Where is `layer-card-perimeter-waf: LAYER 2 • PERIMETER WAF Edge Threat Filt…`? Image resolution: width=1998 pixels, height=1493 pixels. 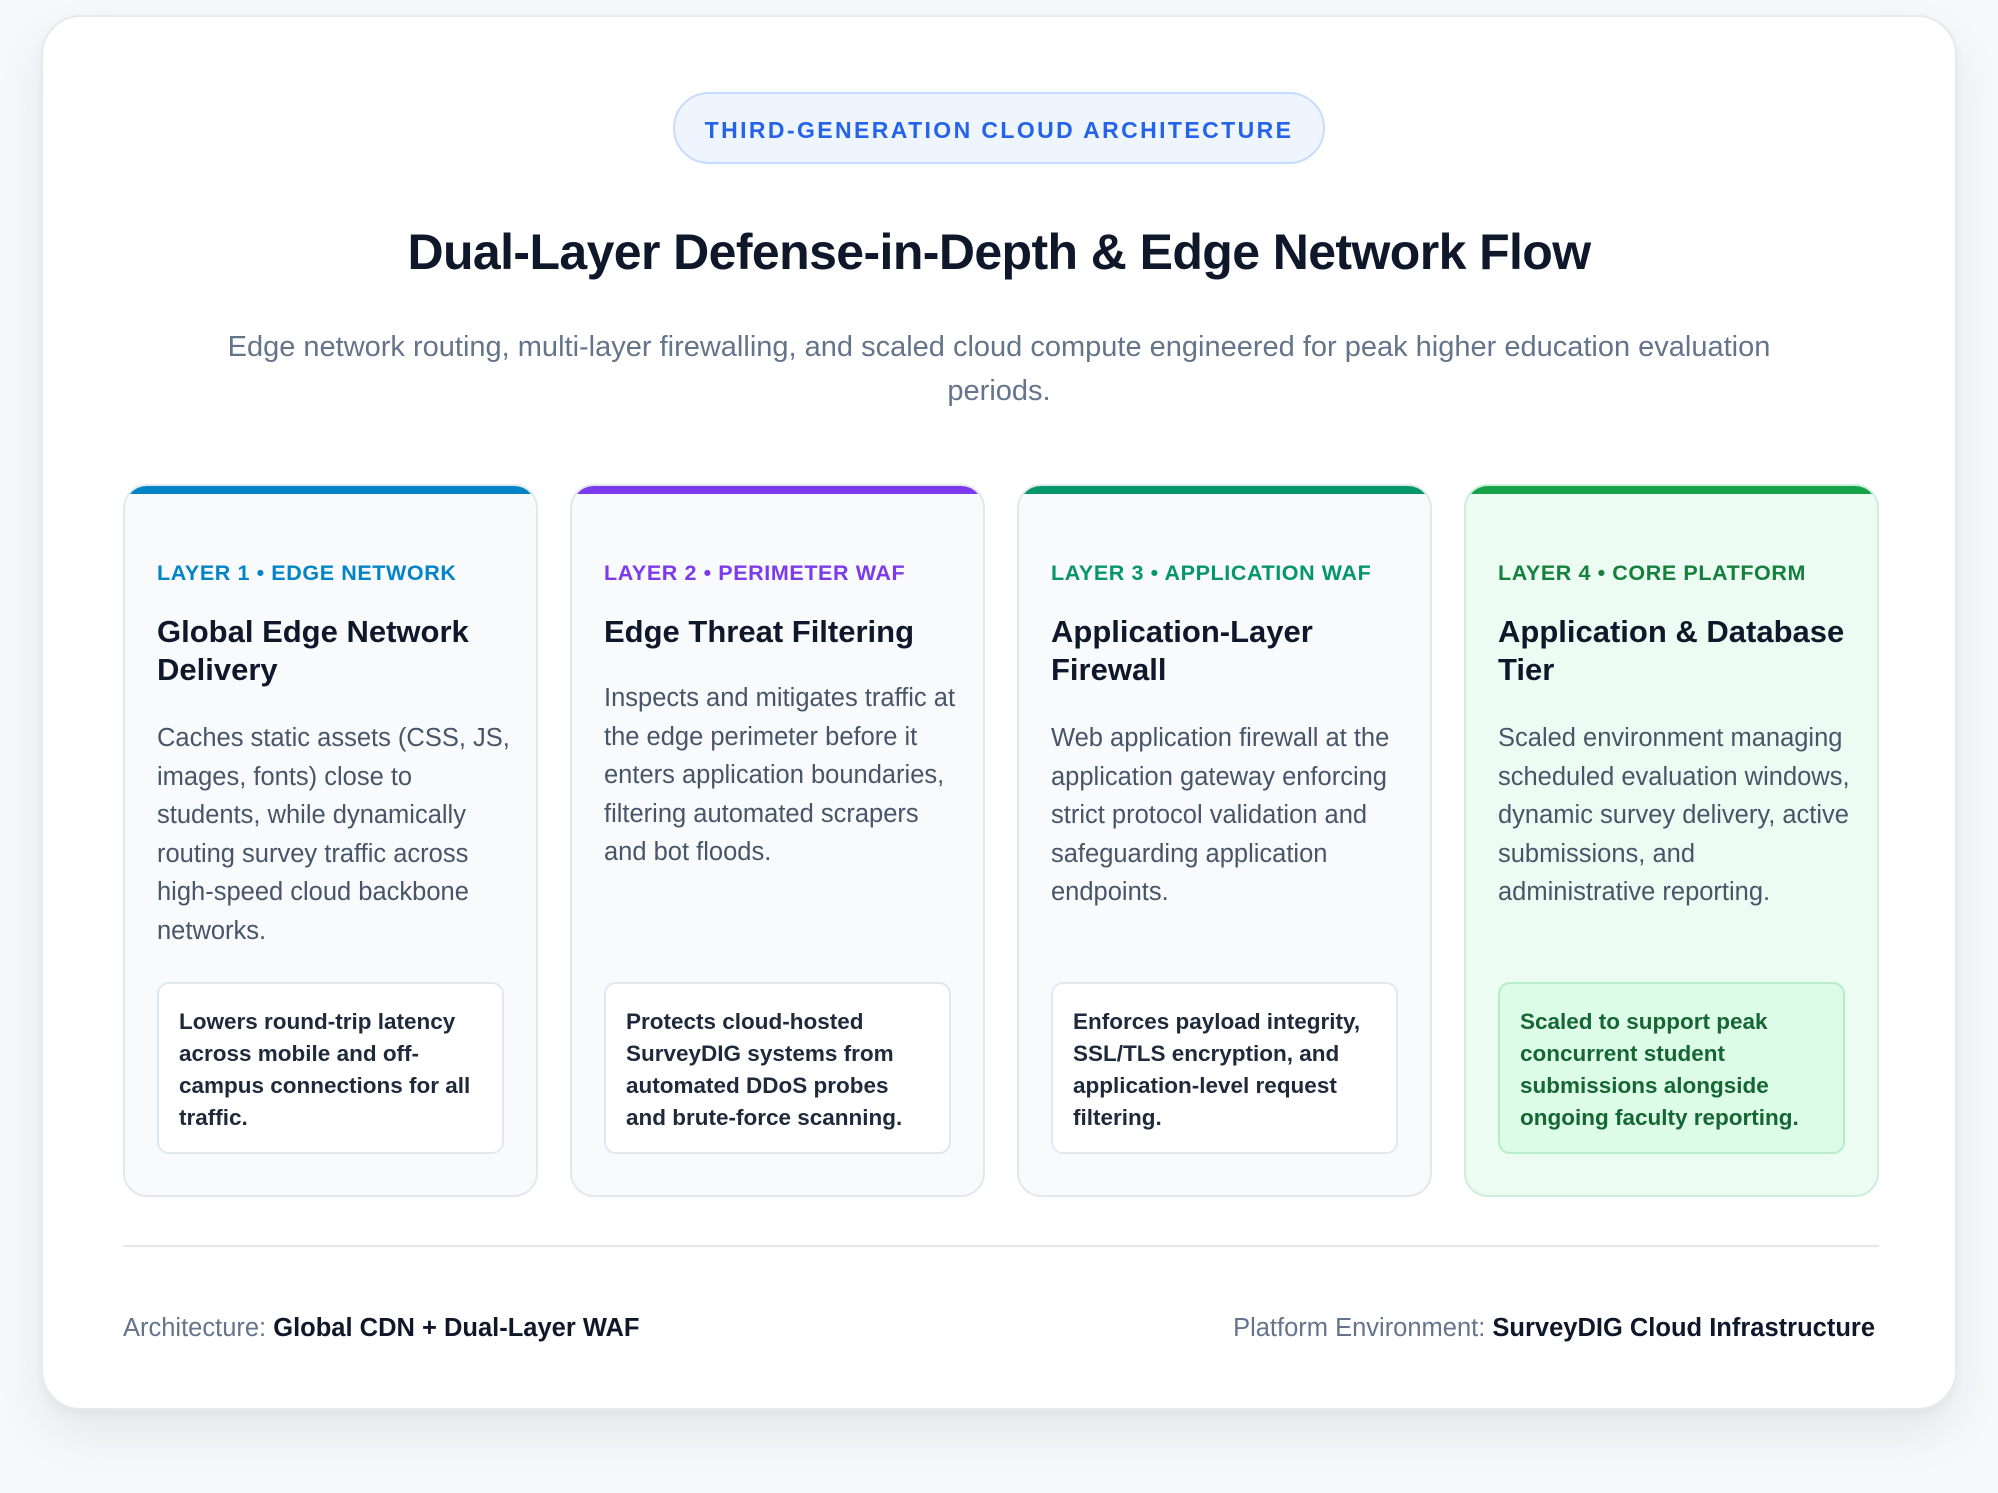 layer-card-perimeter-waf: LAYER 2 • PERIMETER WAF Edge Threat Filt… is located at coordinates (777, 840).